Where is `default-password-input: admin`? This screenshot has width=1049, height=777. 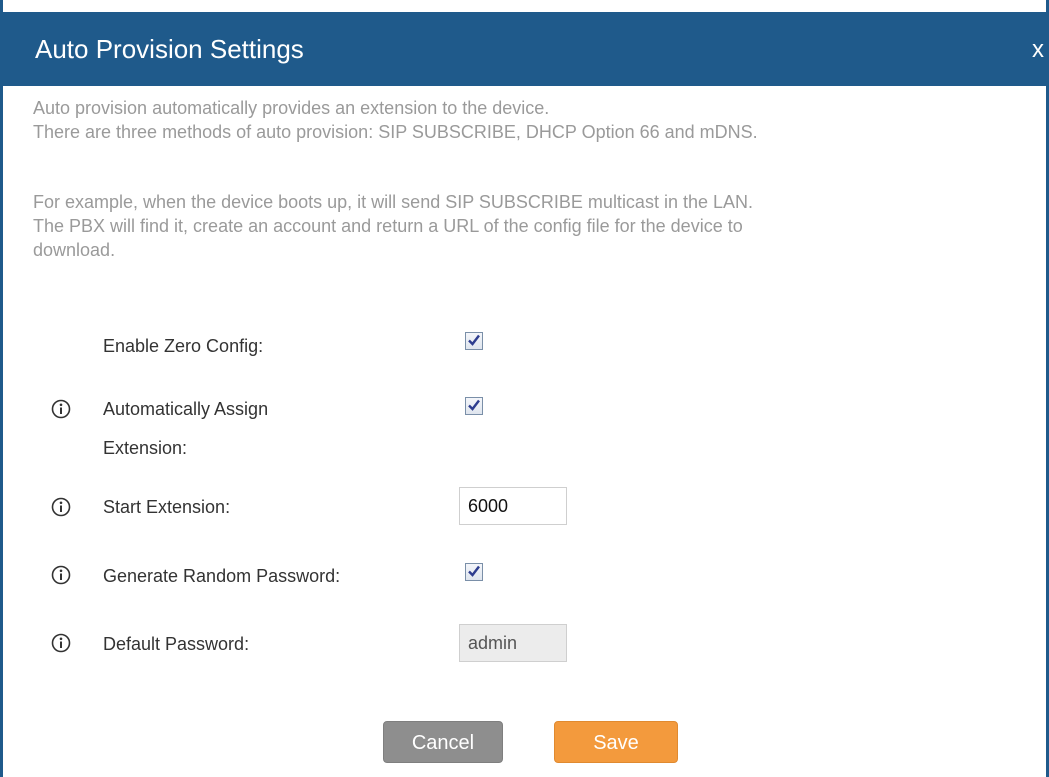 default-password-input: admin is located at coordinates (513, 643).